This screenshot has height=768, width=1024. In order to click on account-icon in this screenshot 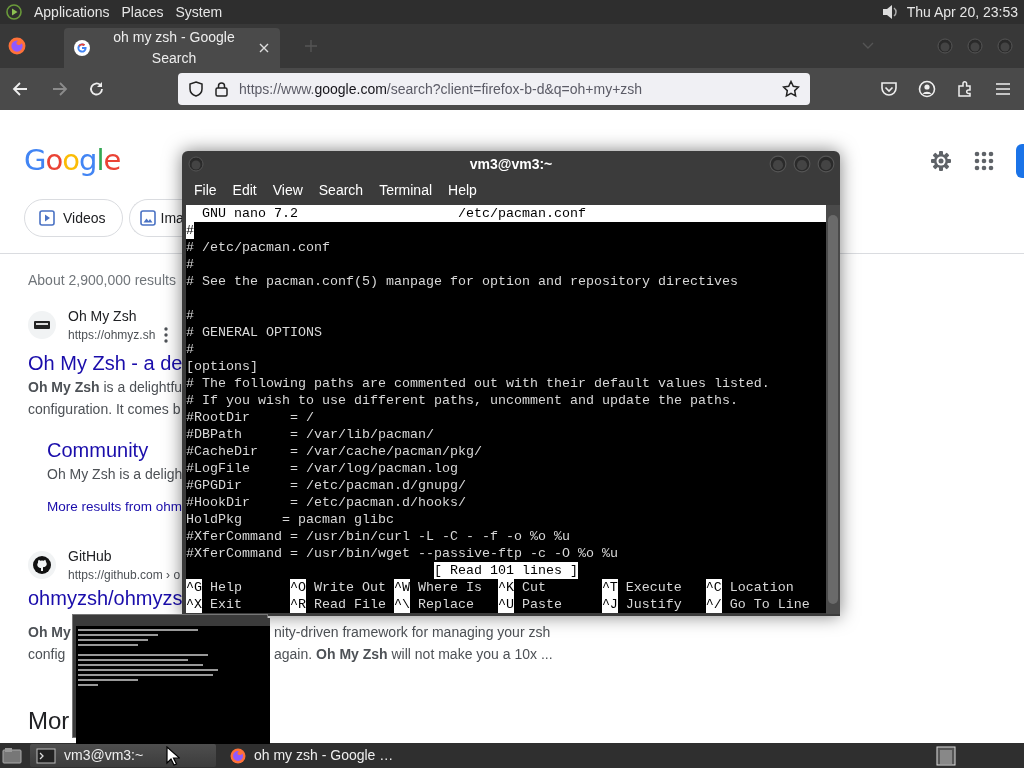, I will do `click(927, 89)`.